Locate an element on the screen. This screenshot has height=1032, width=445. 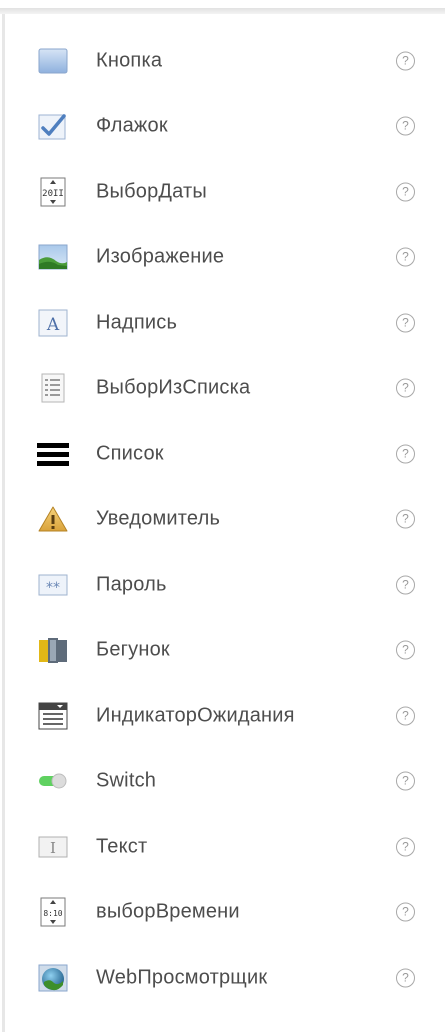
password-icon: ** is located at coordinates (53, 585).